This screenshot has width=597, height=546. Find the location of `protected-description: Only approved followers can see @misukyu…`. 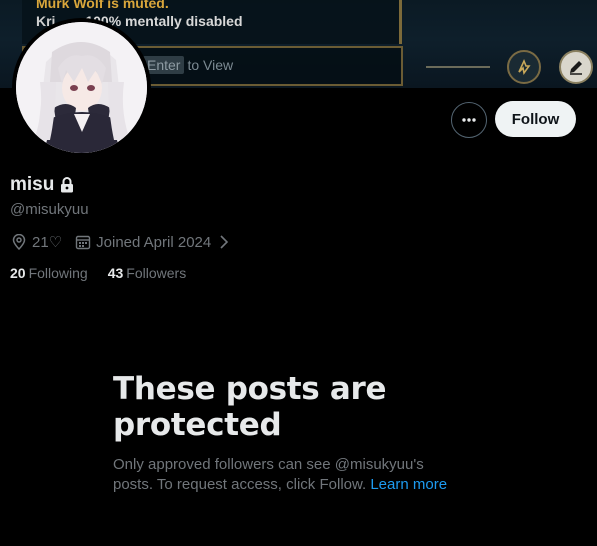

protected-description: Only approved followers can see @misukyu… is located at coordinates (288, 475).